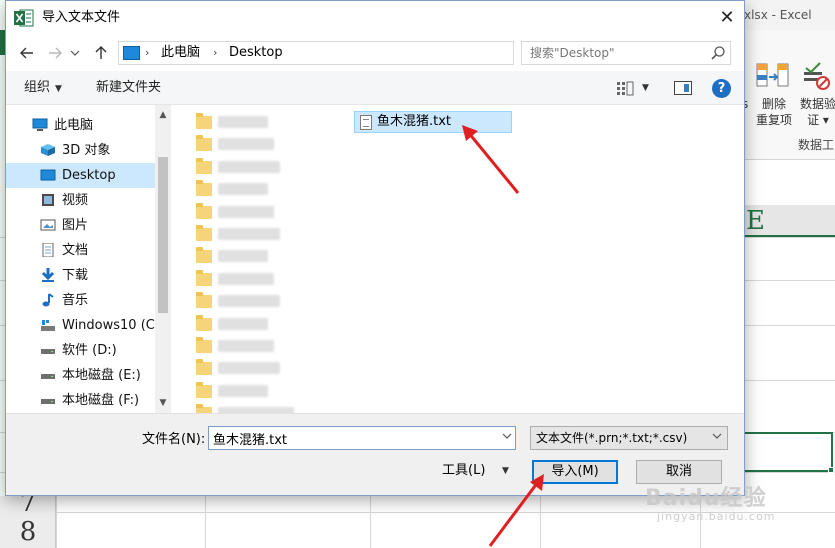  I want to click on nav-scrollbar: ▲ ▼, so click(163, 259).